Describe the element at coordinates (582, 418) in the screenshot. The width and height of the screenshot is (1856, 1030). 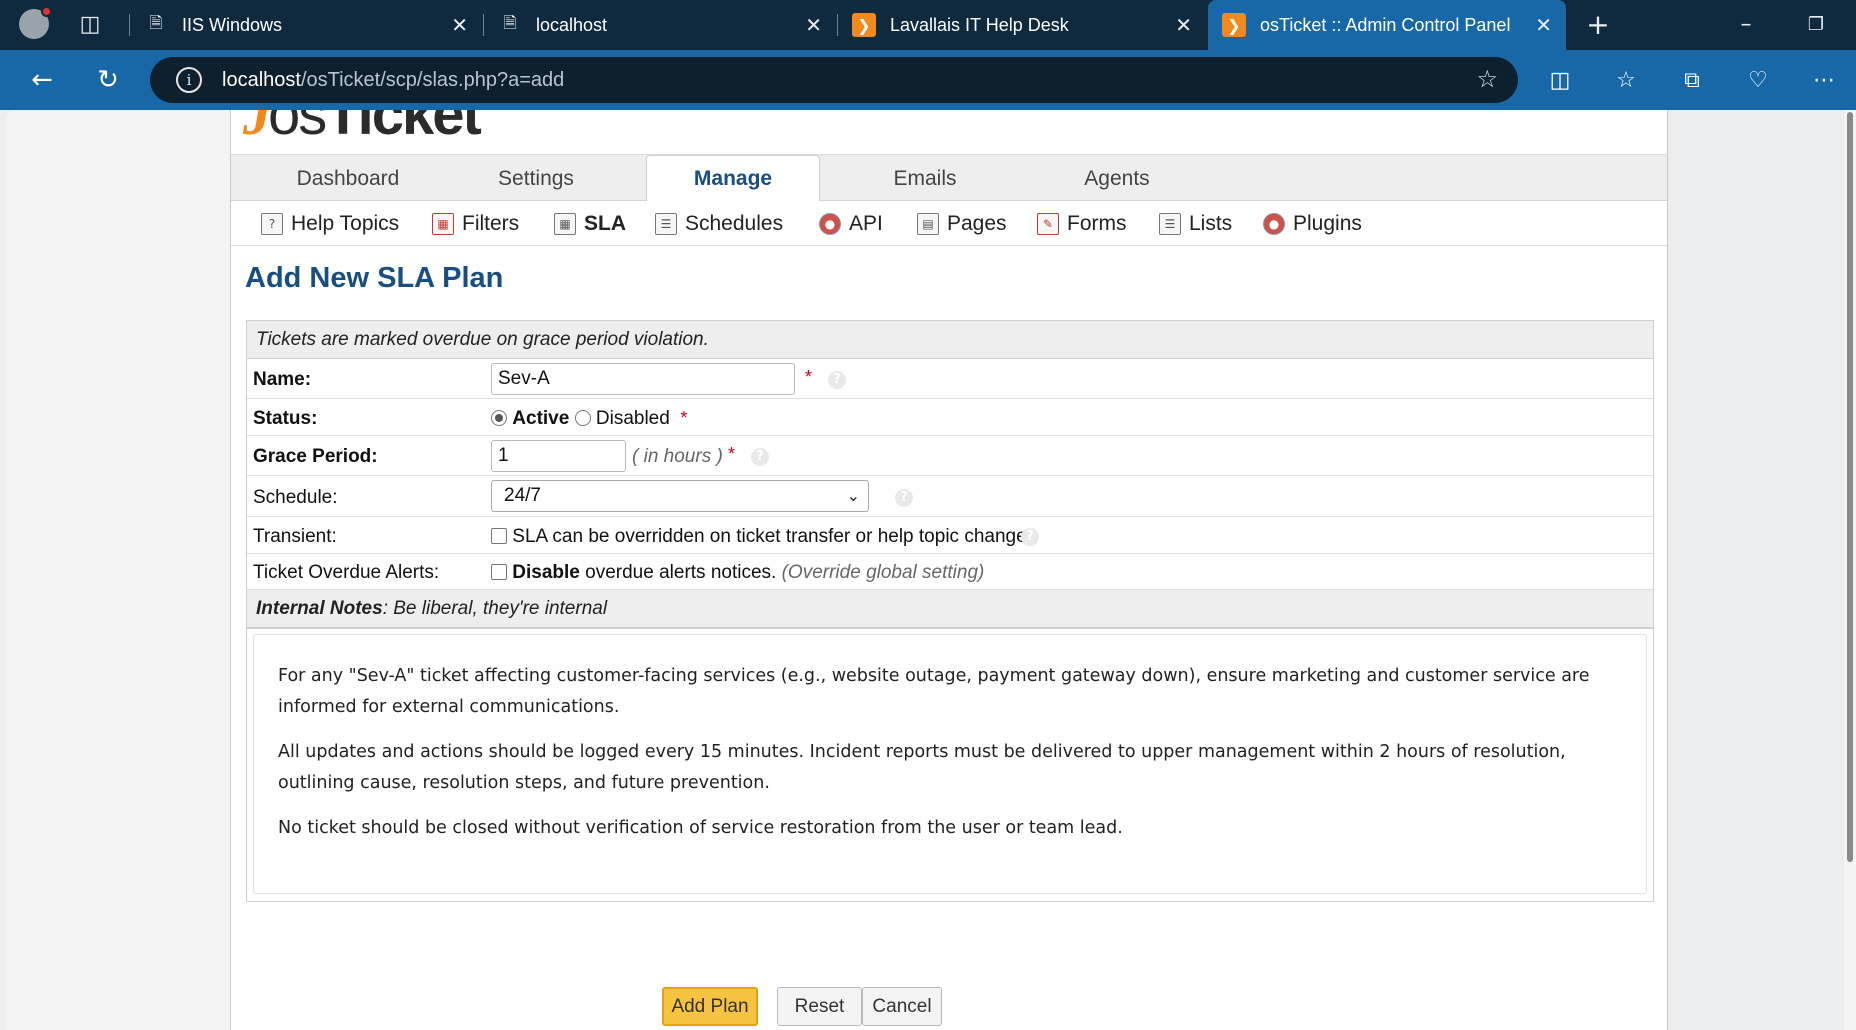
I see `status-disabled-radio` at that location.